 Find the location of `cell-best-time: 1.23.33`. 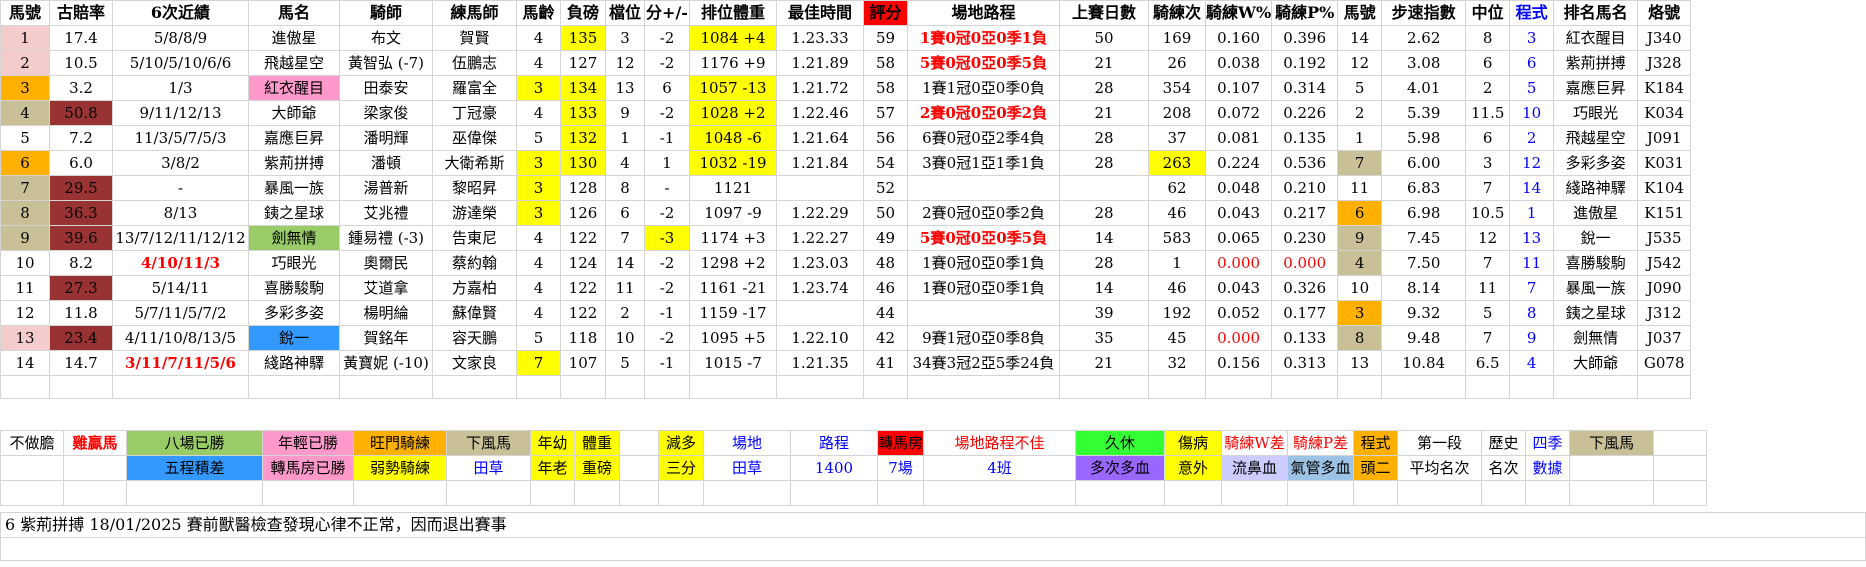

cell-best-time: 1.23.33 is located at coordinates (820, 38).